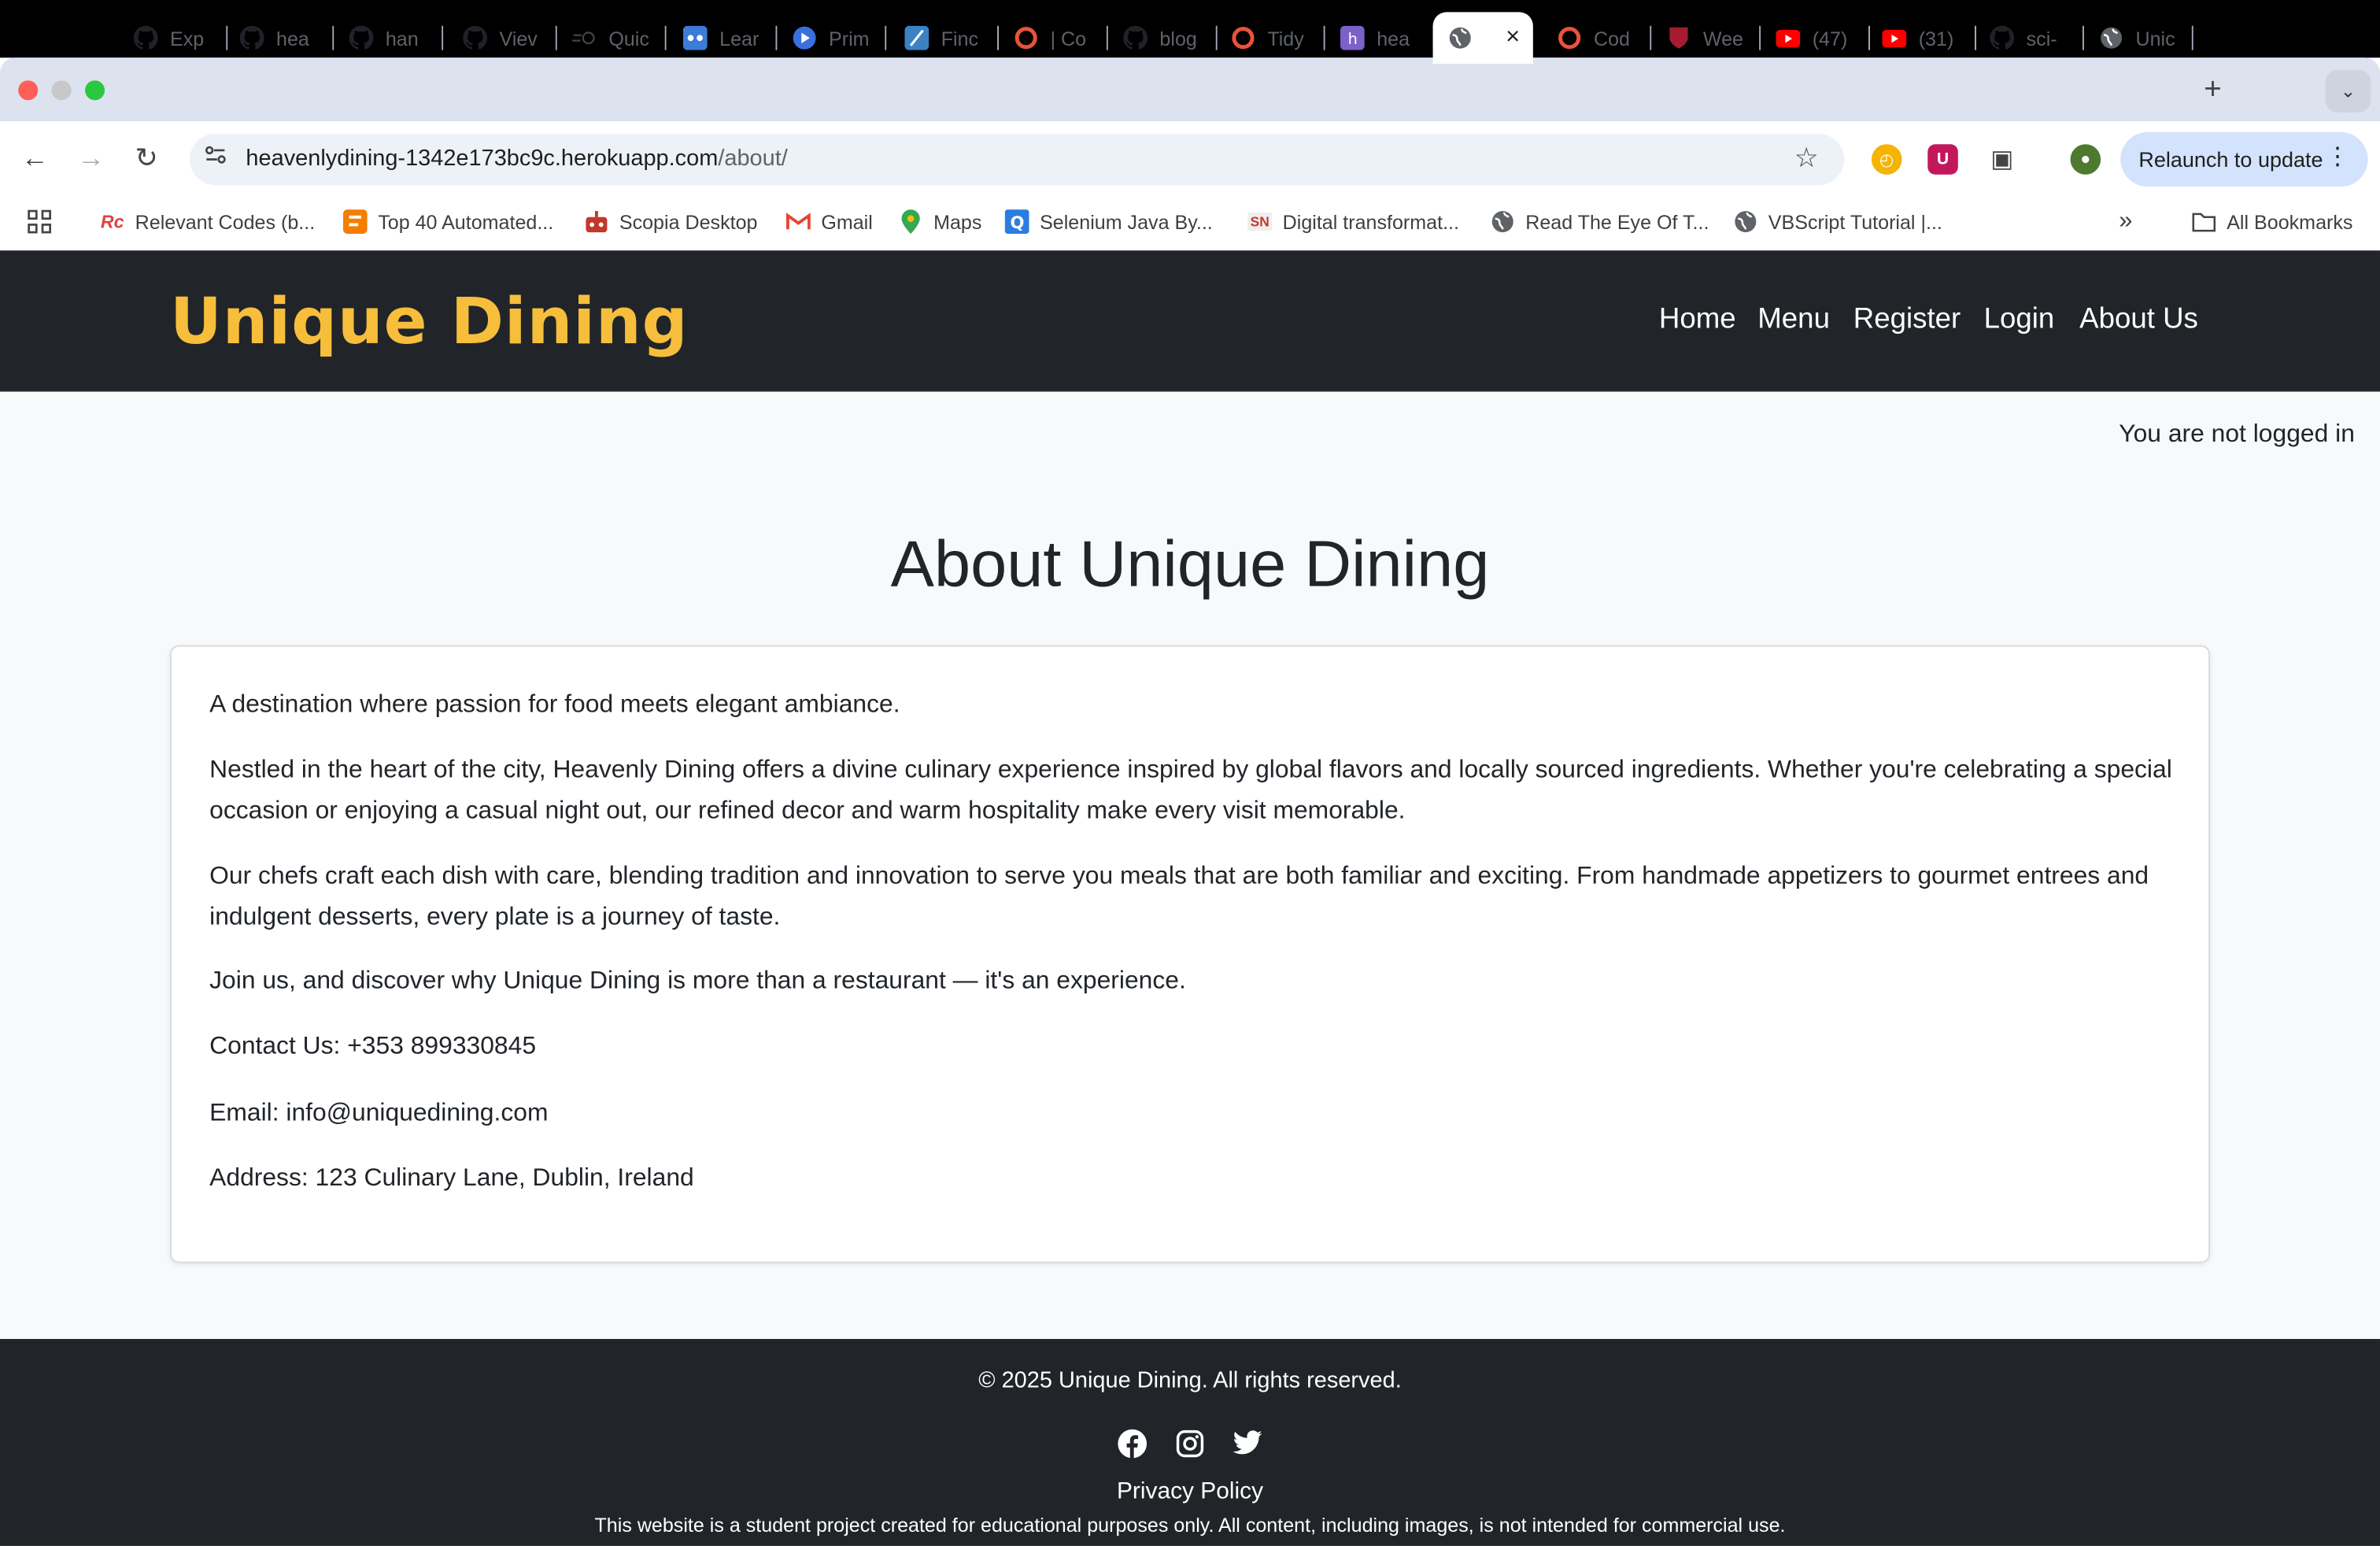 The height and width of the screenshot is (1546, 2380). What do you see at coordinates (688, 222) in the screenshot?
I see `bookmark-label: Scopia Desktop` at bounding box center [688, 222].